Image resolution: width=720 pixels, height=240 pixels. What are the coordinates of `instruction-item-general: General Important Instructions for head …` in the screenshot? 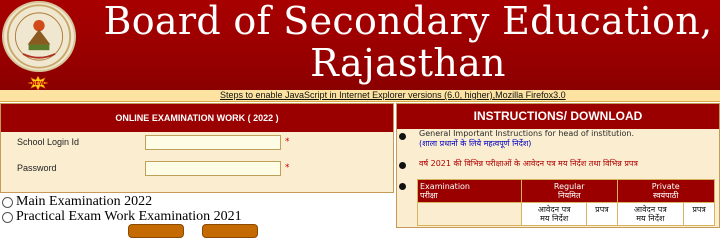 It's located at (526, 139).